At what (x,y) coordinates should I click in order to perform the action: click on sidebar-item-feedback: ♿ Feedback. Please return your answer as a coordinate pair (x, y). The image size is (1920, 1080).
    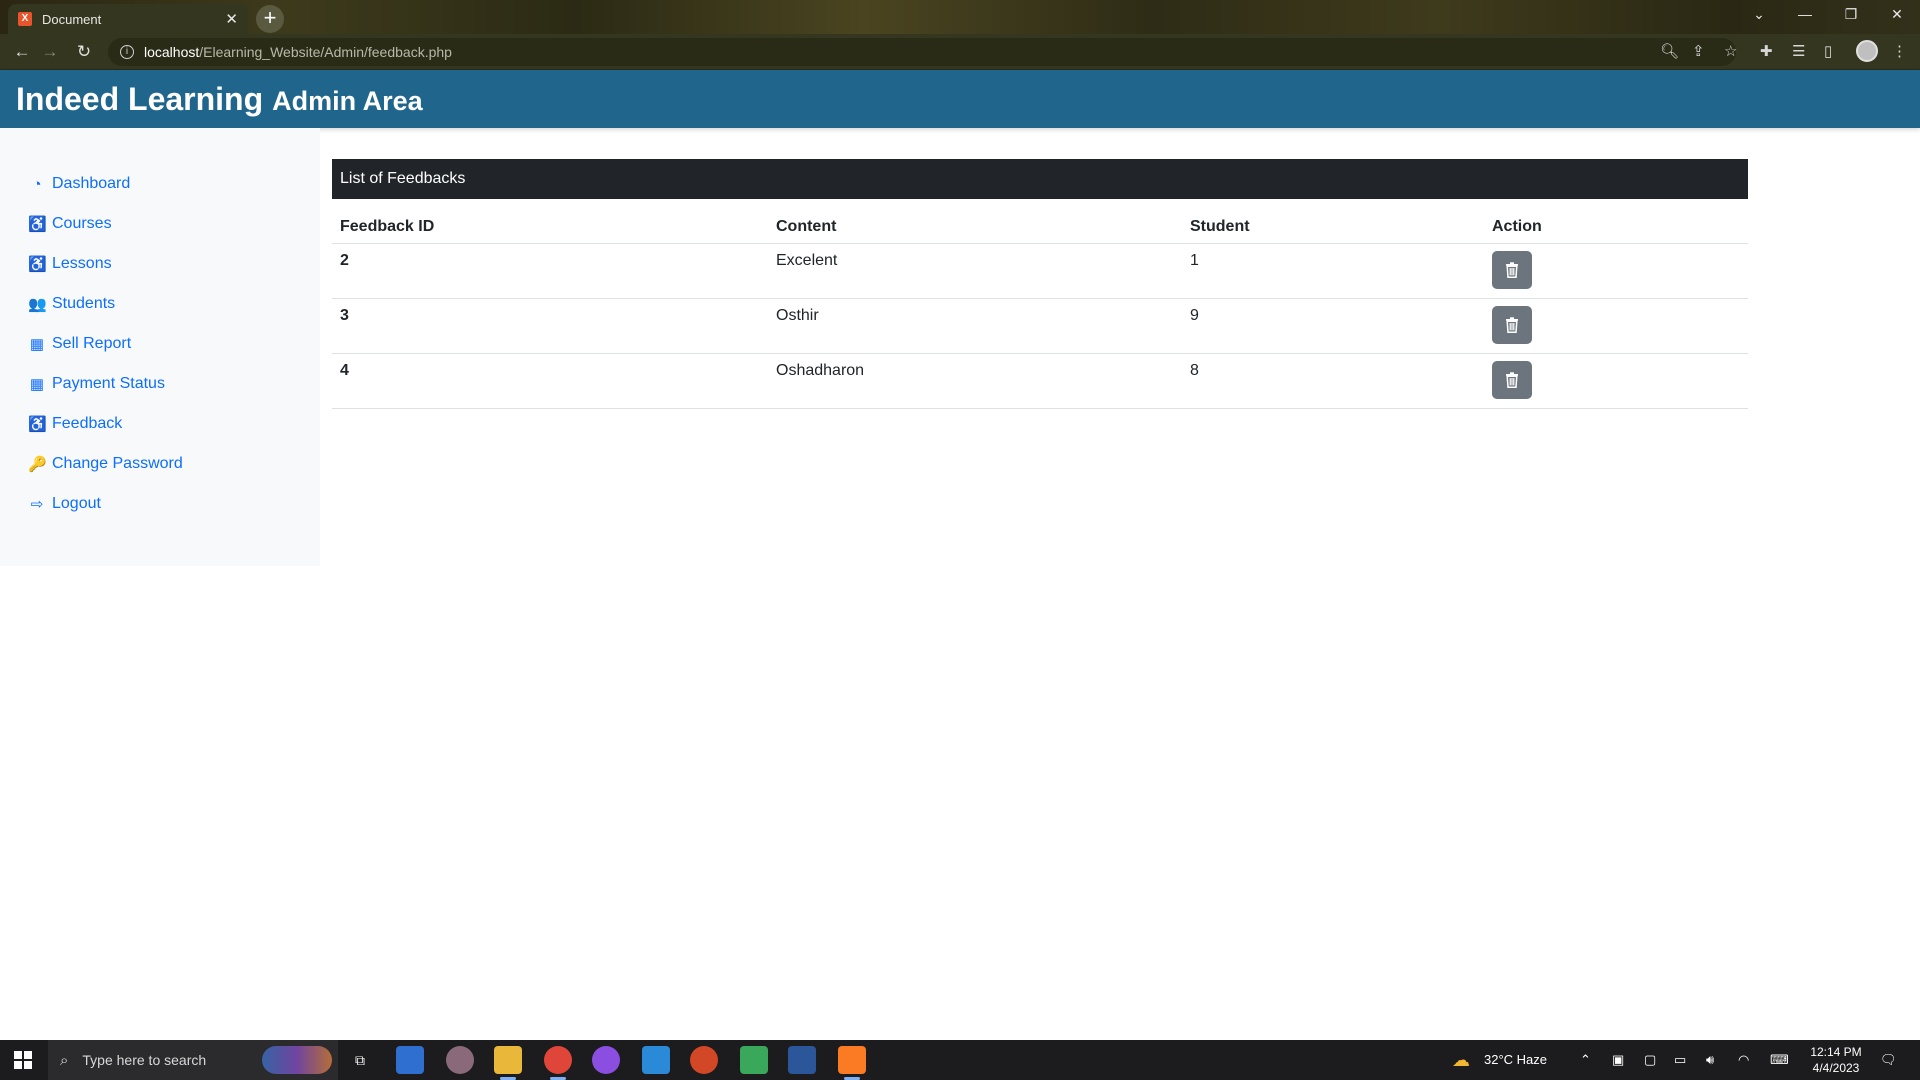
    Looking at the image, I should click on (160, 424).